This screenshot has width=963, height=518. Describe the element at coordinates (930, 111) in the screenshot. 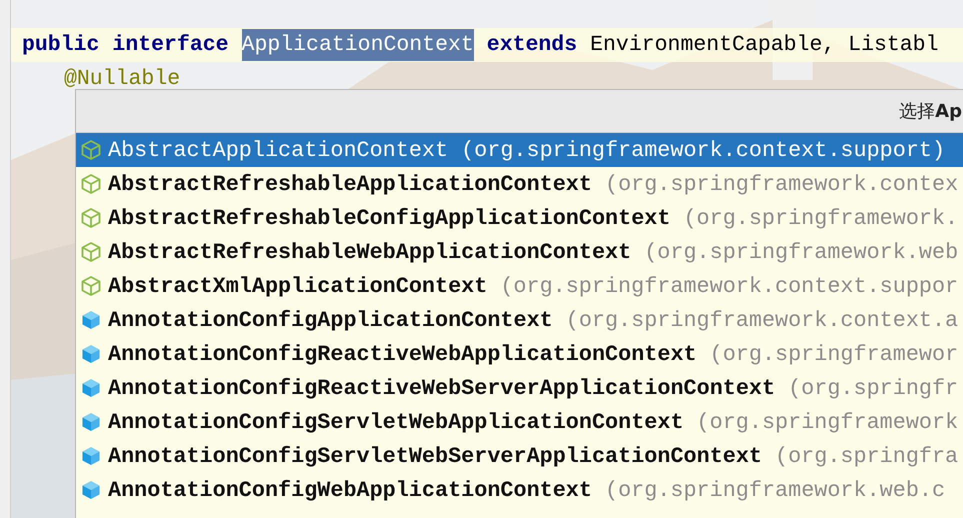

I see `popup-title: 选择Ap` at that location.